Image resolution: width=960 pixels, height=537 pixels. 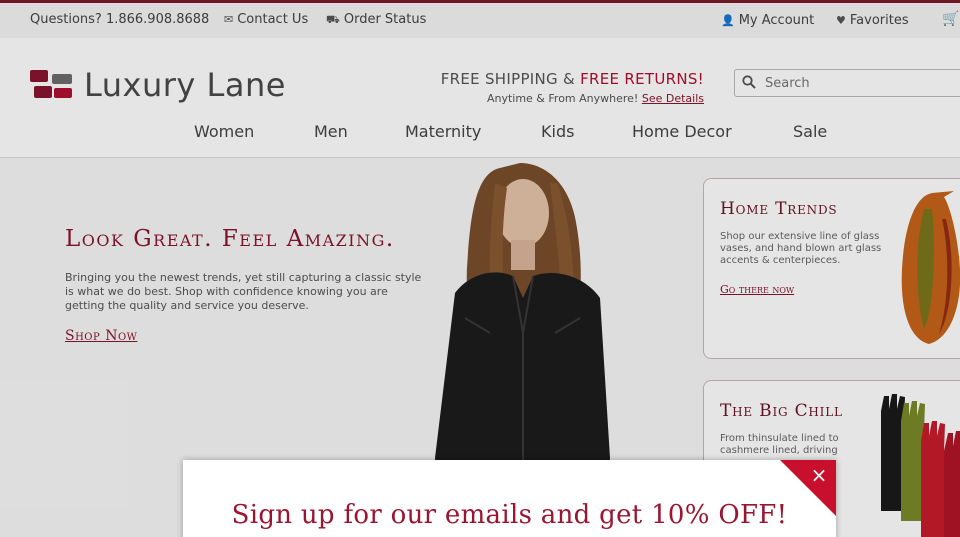 What do you see at coordinates (509, 515) in the screenshot?
I see `modal-headline: Sign up for our emails and get 10% OFF!` at bounding box center [509, 515].